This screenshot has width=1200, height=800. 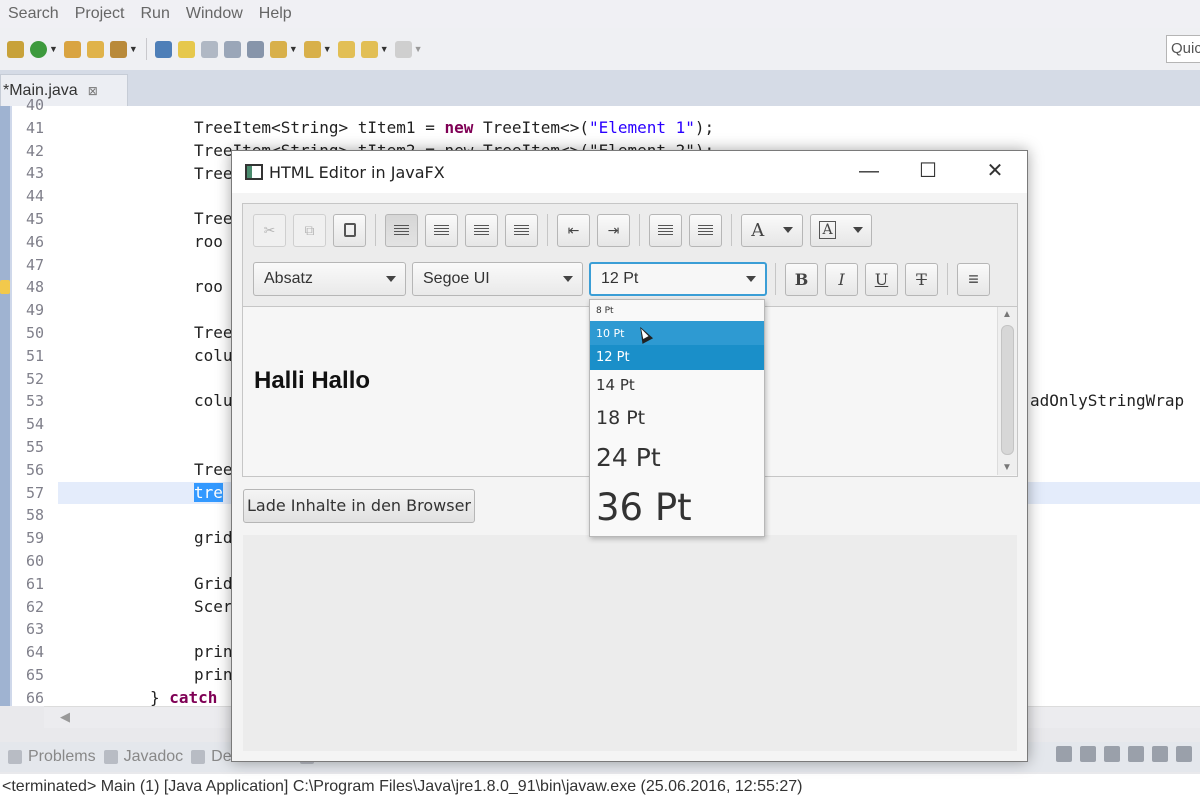 I want to click on copy-button: ⧉, so click(x=309, y=230).